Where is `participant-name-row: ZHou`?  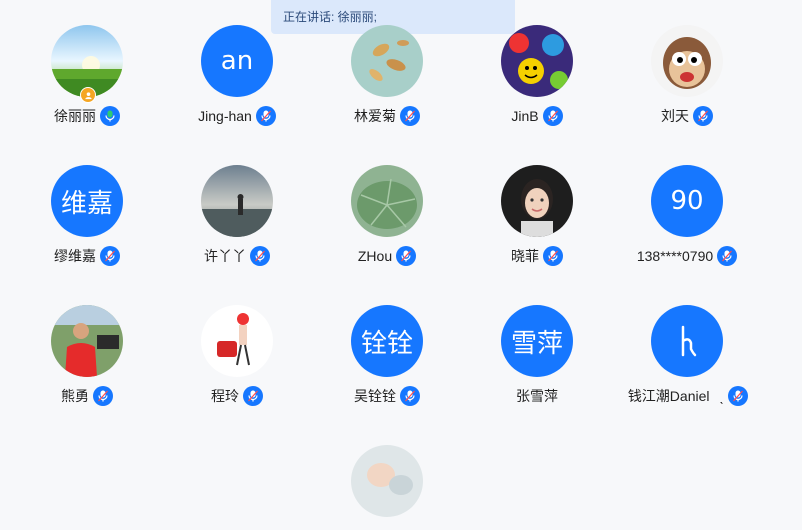
participant-name-row: ZHou is located at coordinates (387, 256).